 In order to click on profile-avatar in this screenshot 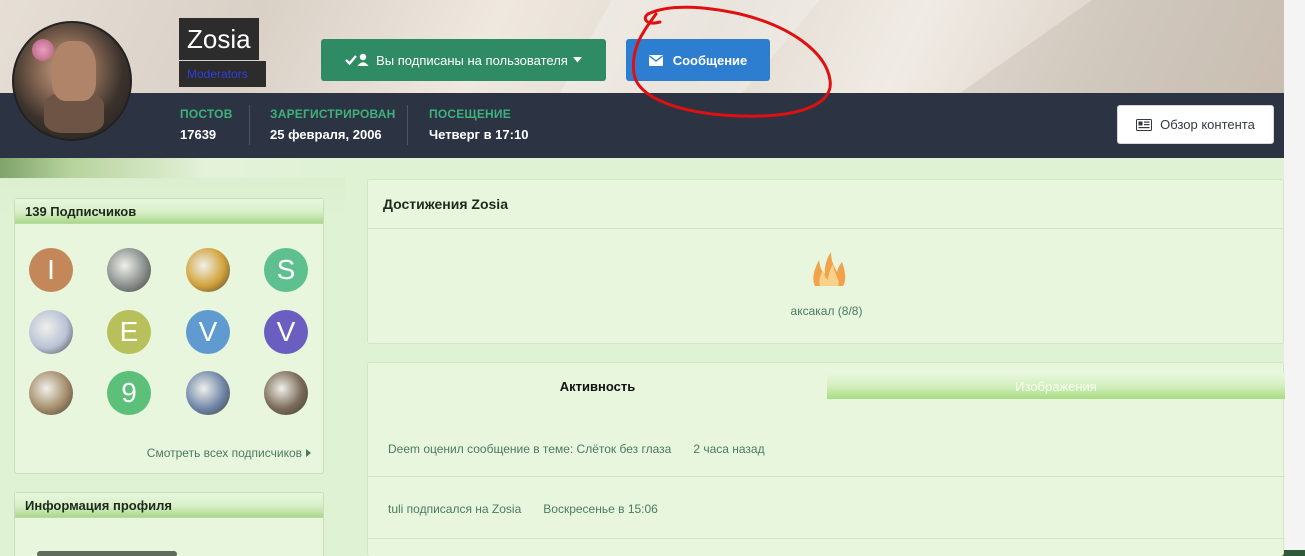, I will do `click(72, 81)`.